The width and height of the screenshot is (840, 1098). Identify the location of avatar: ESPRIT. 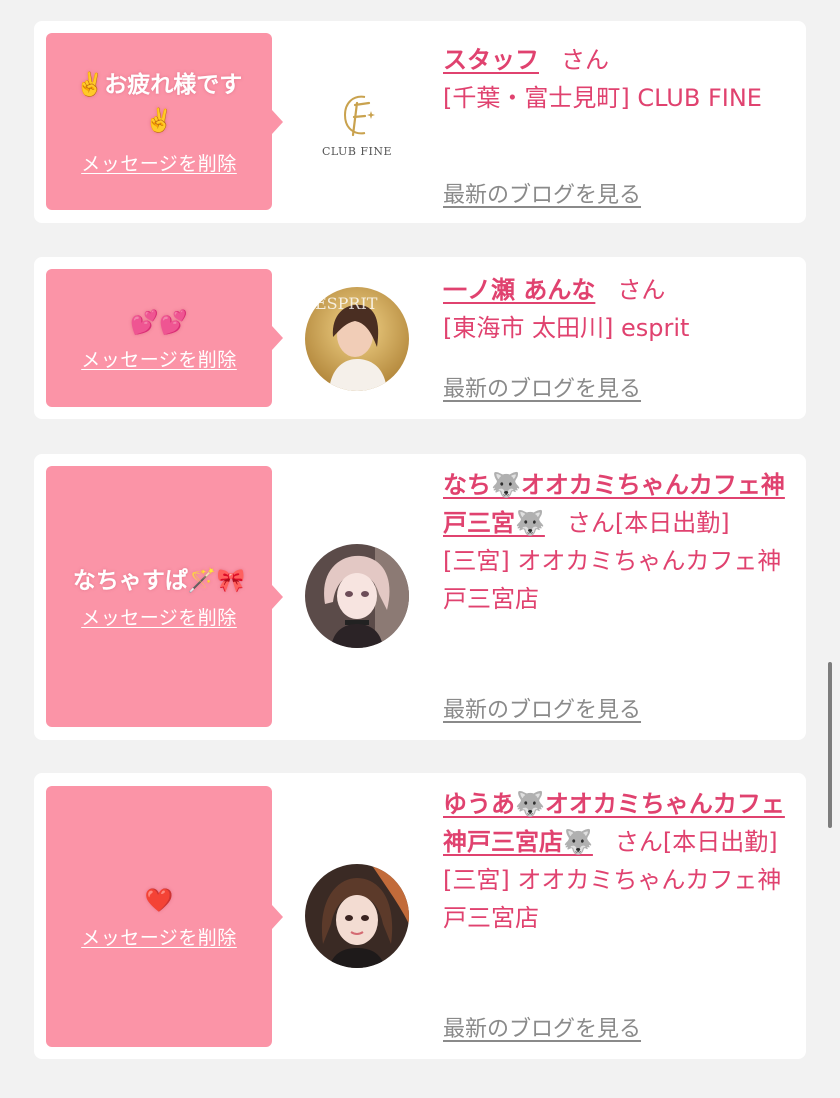
(357, 339).